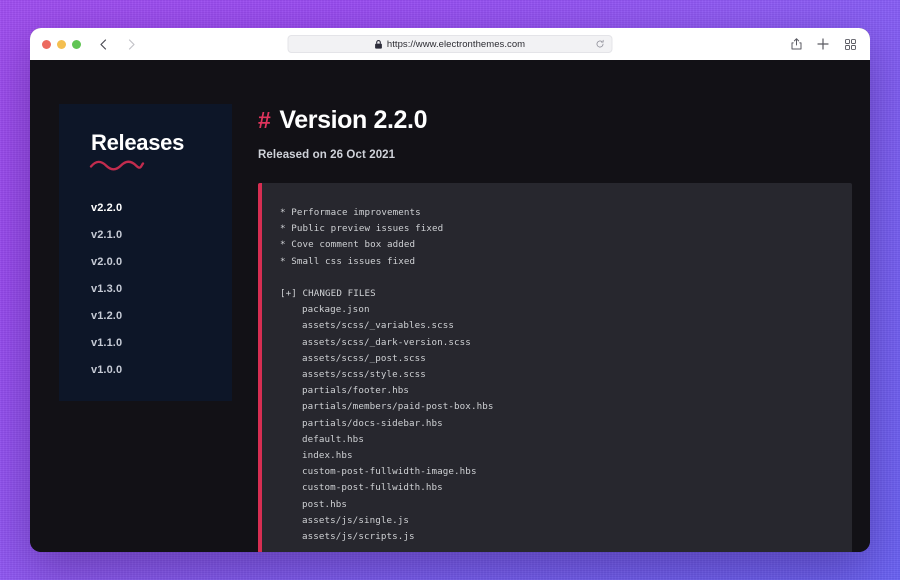  What do you see at coordinates (264, 120) in the screenshot?
I see `hash-symbol: #` at bounding box center [264, 120].